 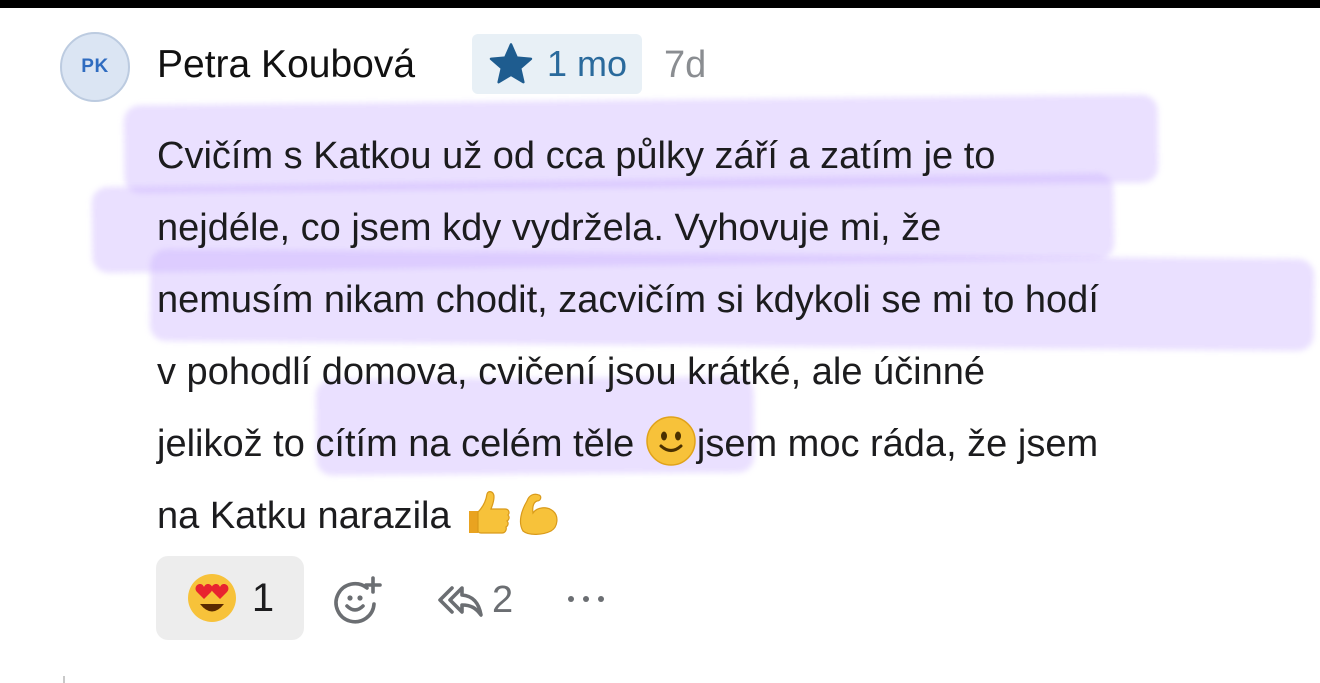 I want to click on comment-line-text: jsem moc ráda, že jsem, so click(x=897, y=444).